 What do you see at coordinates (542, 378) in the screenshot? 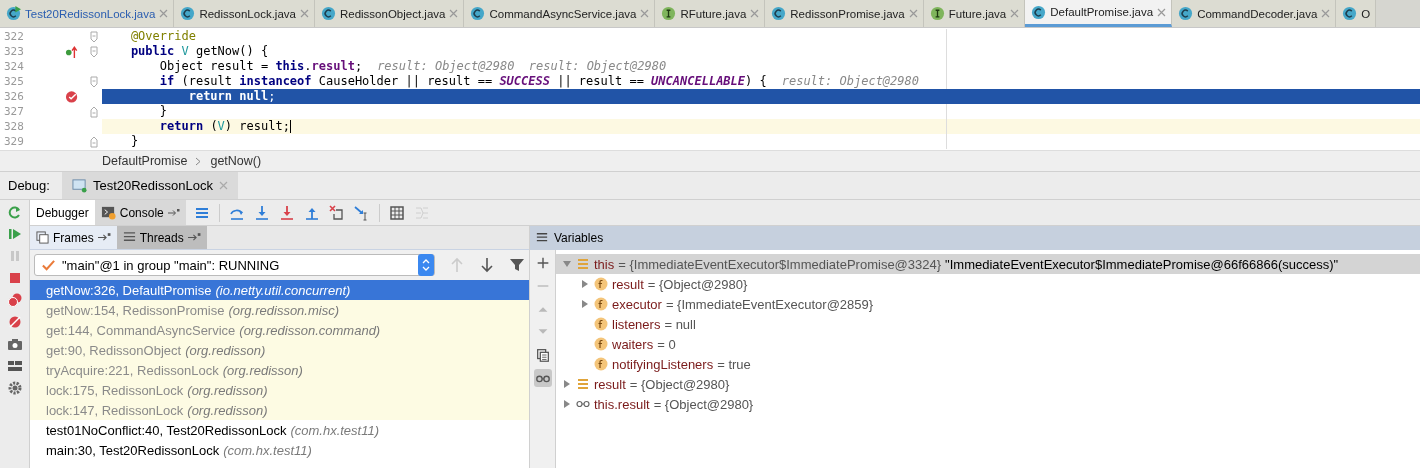
I see `glasses-icon` at bounding box center [542, 378].